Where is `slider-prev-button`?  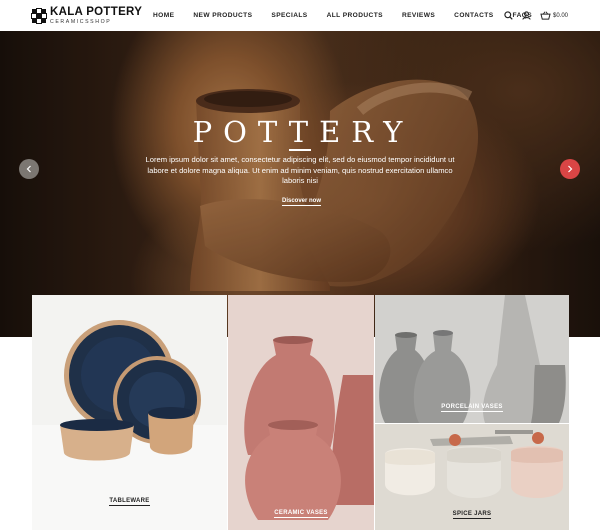 slider-prev-button is located at coordinates (29, 169).